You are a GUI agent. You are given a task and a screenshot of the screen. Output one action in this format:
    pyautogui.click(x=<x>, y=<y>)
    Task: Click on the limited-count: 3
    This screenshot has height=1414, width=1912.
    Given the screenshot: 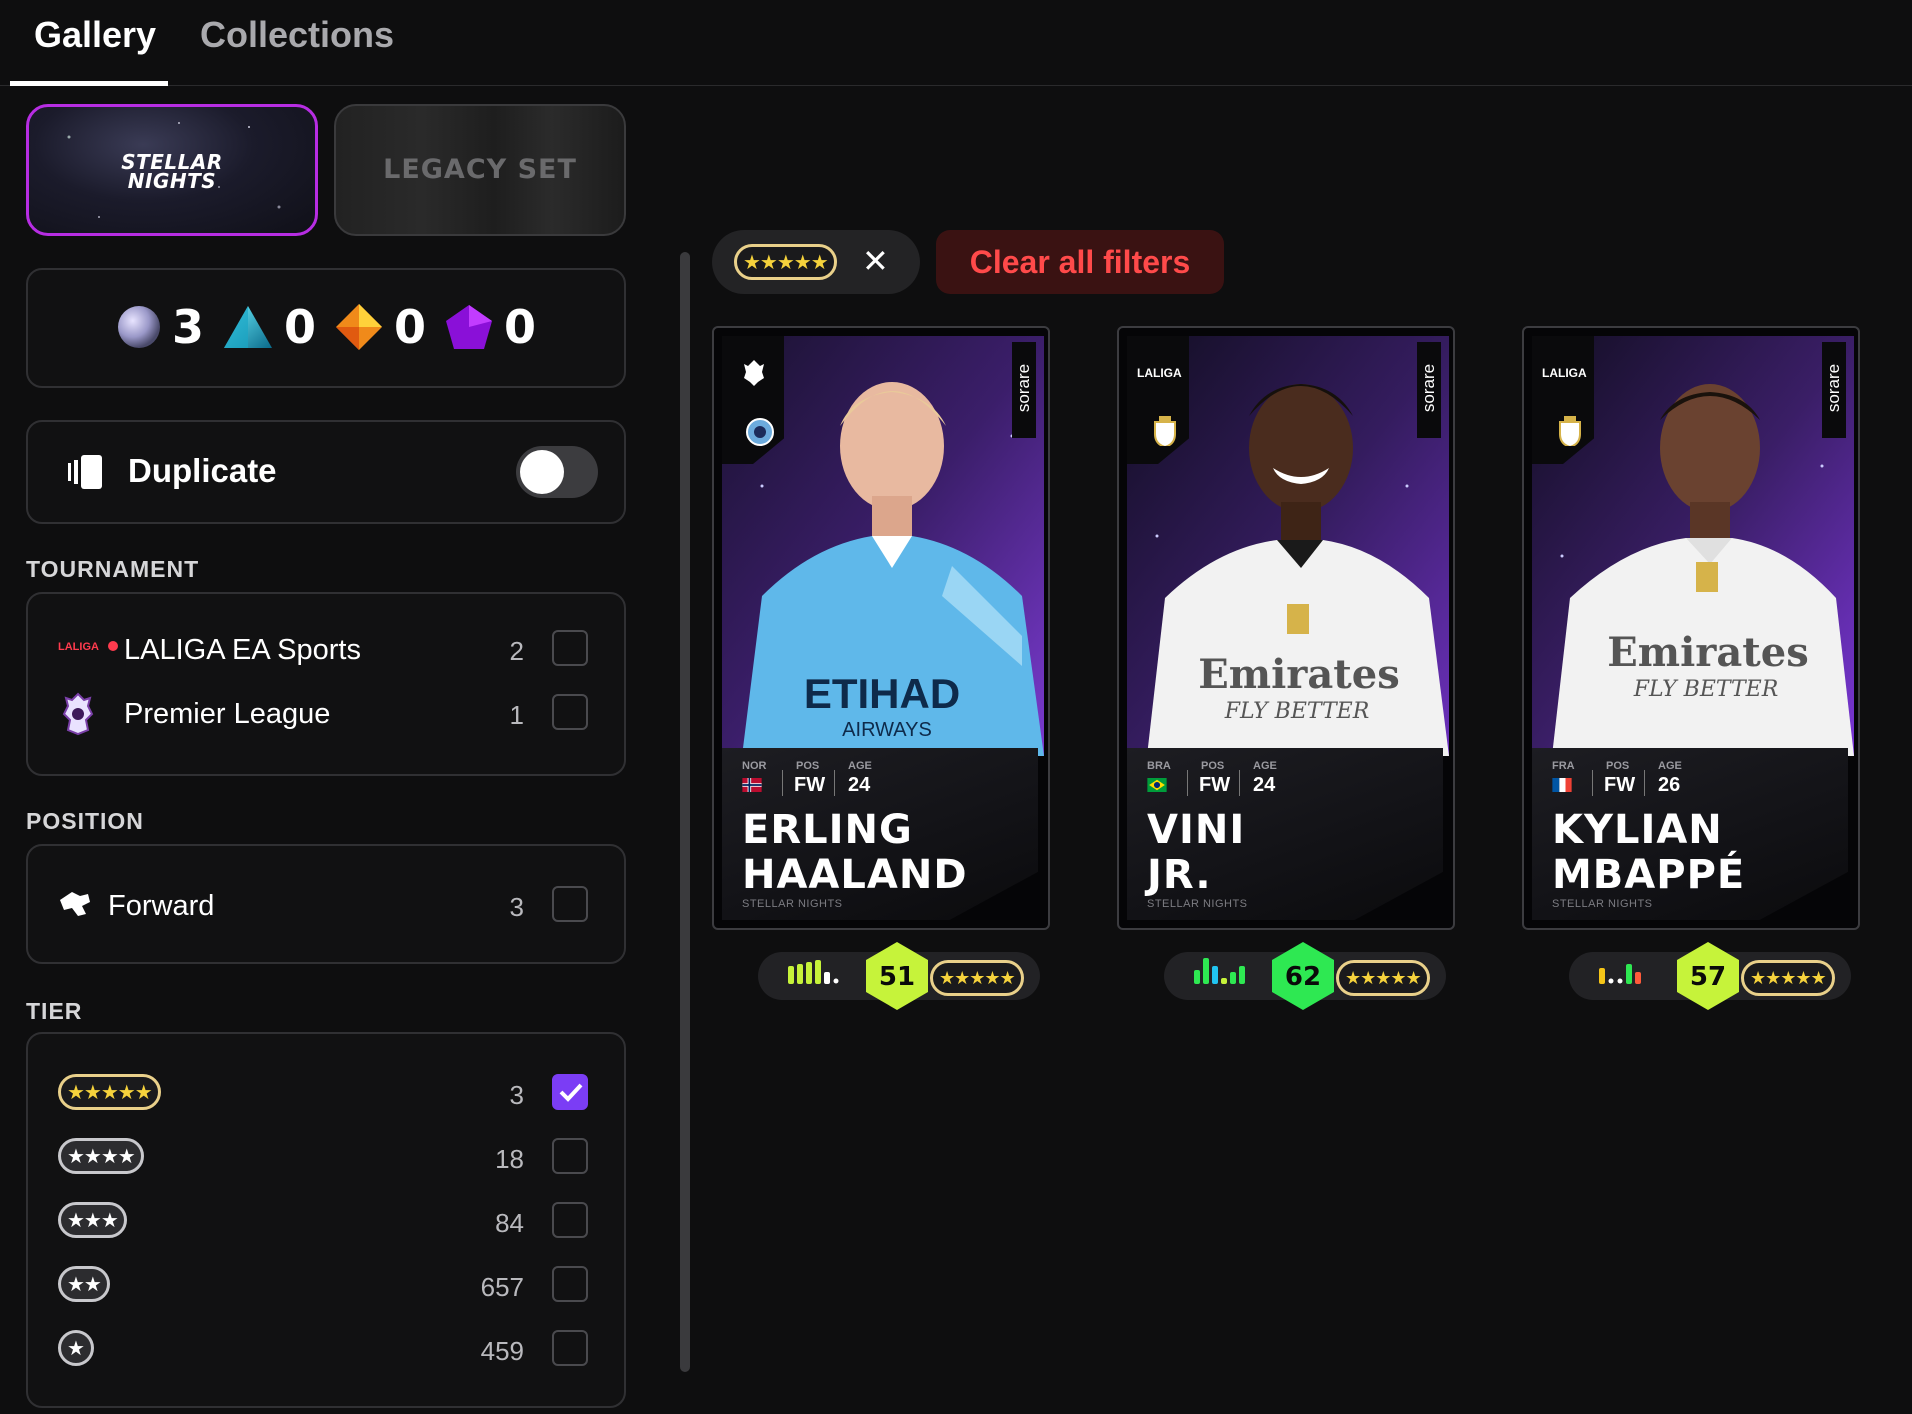 What is the action you would take?
    pyautogui.click(x=160, y=327)
    